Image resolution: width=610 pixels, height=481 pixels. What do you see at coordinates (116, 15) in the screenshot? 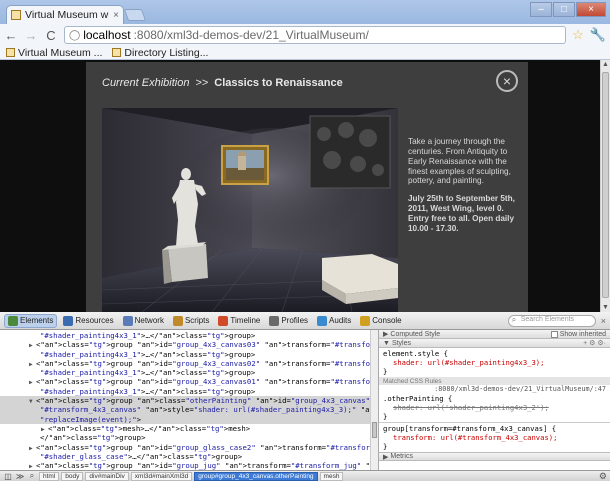
I see `tab-close-icon: ×` at bounding box center [116, 15].